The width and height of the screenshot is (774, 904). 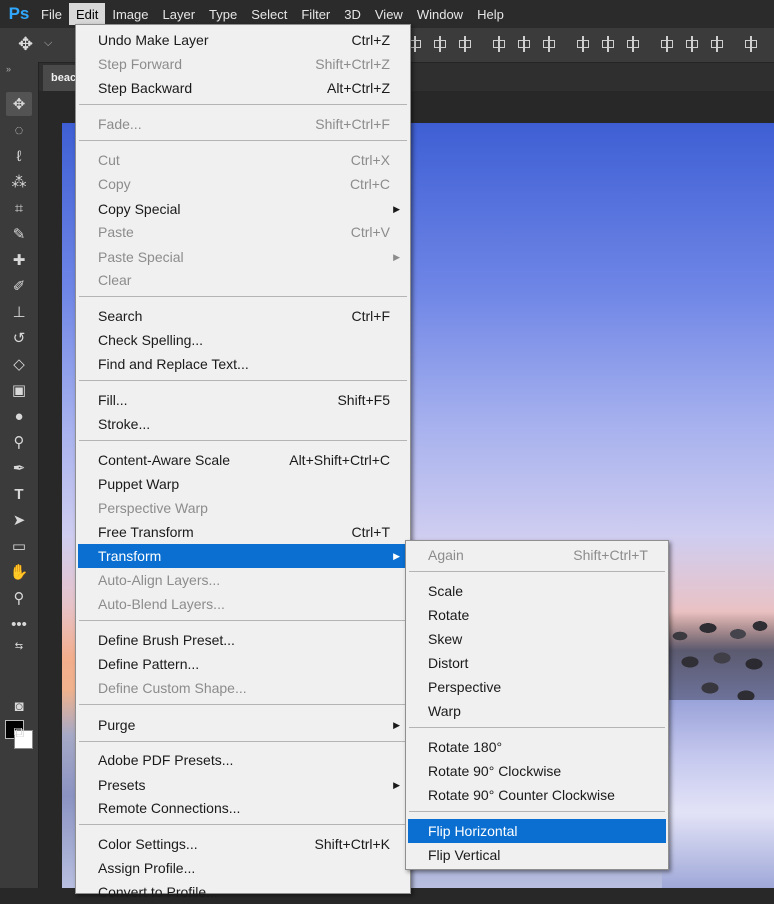 What do you see at coordinates (583, 44) in the screenshot?
I see `distribute-top-icon` at bounding box center [583, 44].